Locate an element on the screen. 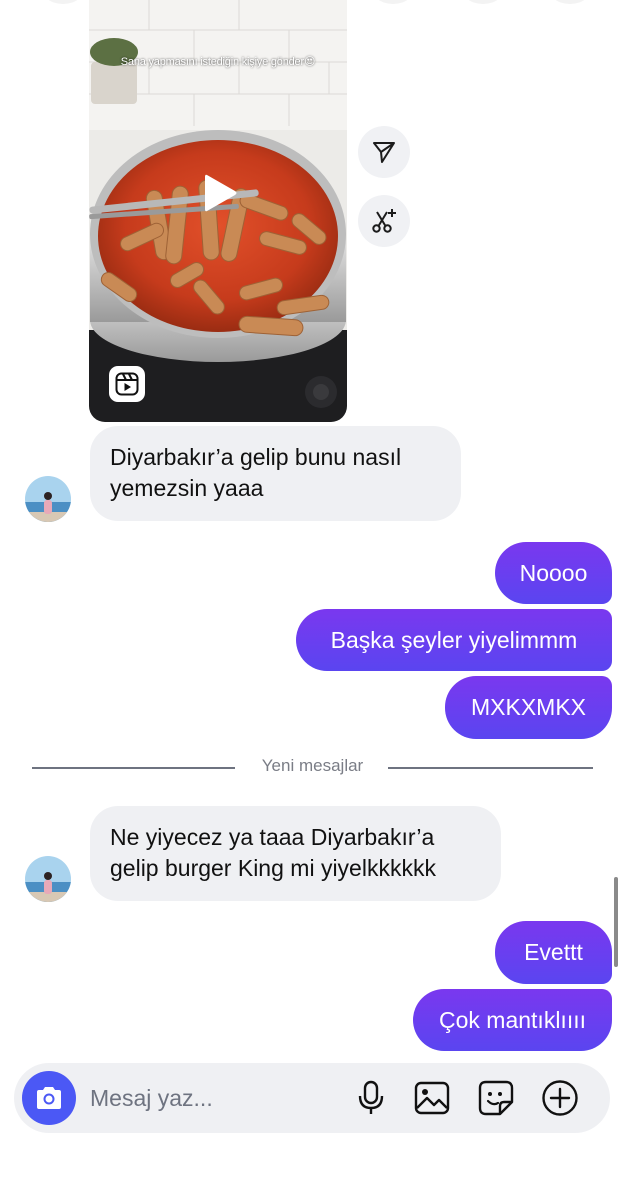 The height and width of the screenshot is (1200, 625). share-button is located at coordinates (384, 152).